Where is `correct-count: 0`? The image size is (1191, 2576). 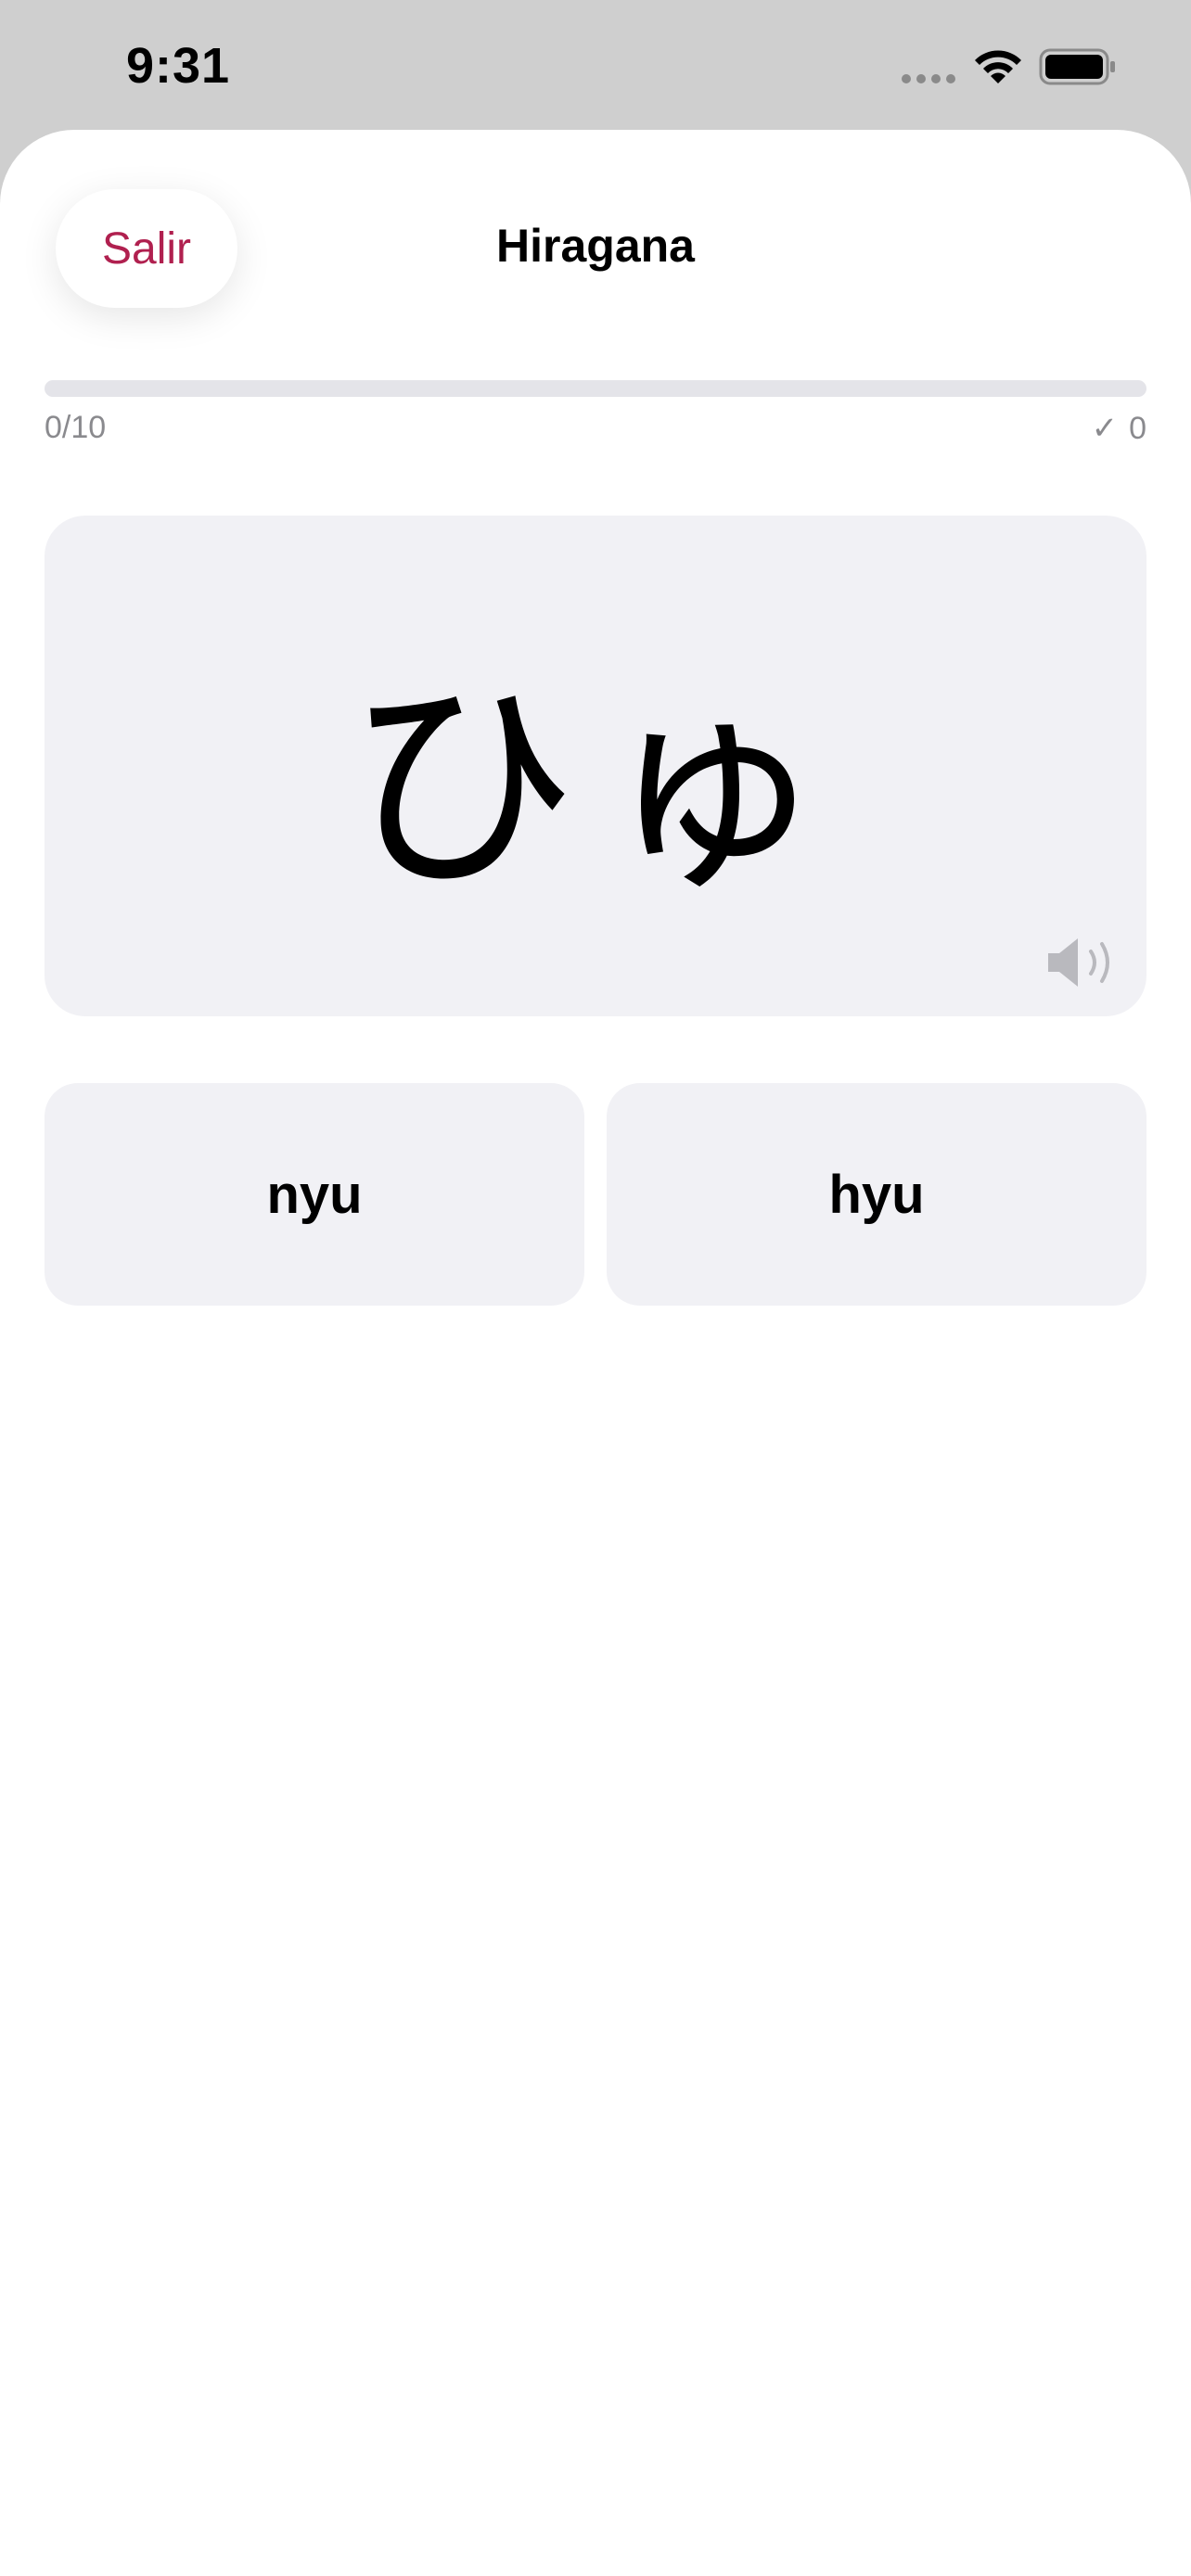
correct-count: 0 is located at coordinates (1137, 428).